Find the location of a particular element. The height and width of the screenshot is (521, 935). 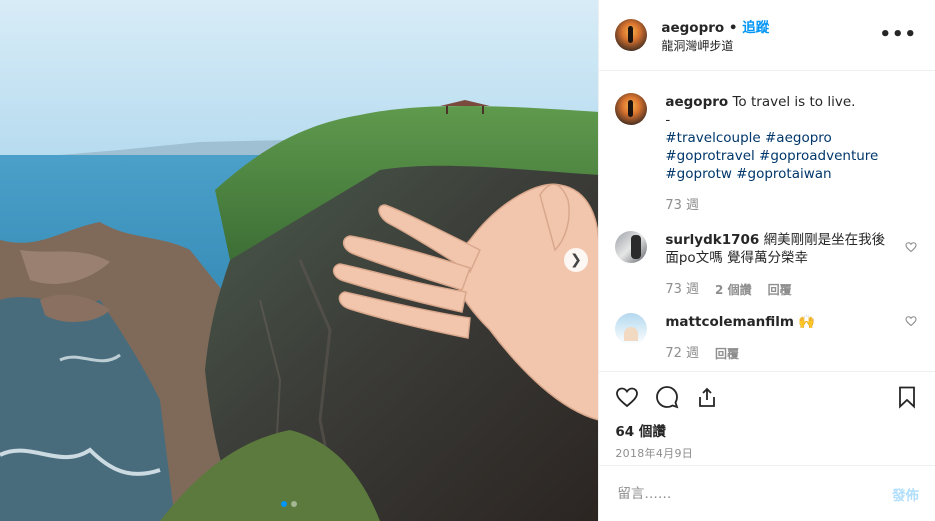

username-link: aegopro is located at coordinates (692, 28).